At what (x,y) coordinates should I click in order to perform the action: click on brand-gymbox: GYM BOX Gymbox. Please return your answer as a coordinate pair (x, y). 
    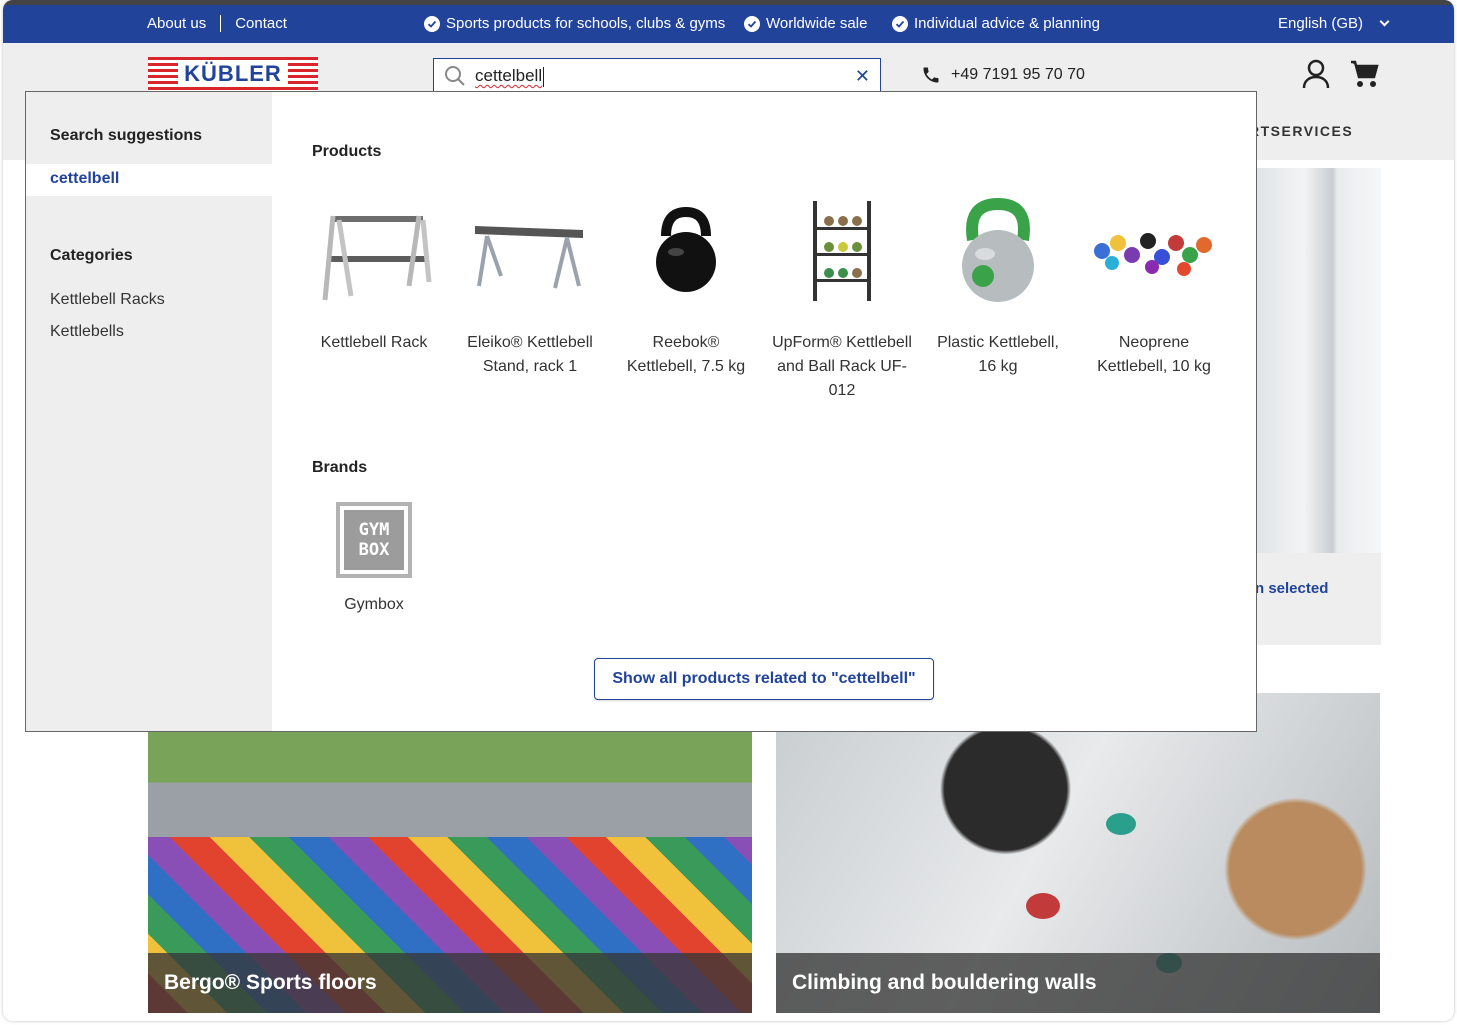
    Looking at the image, I should click on (374, 558).